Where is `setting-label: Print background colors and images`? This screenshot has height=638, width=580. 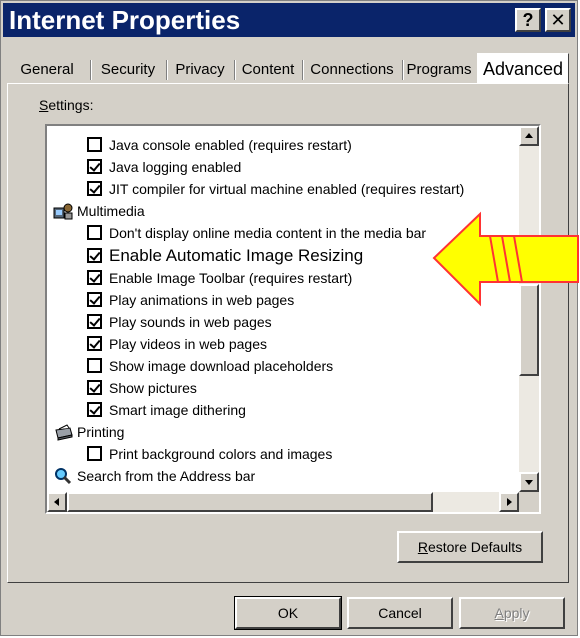
setting-label: Print background colors and images is located at coordinates (221, 454).